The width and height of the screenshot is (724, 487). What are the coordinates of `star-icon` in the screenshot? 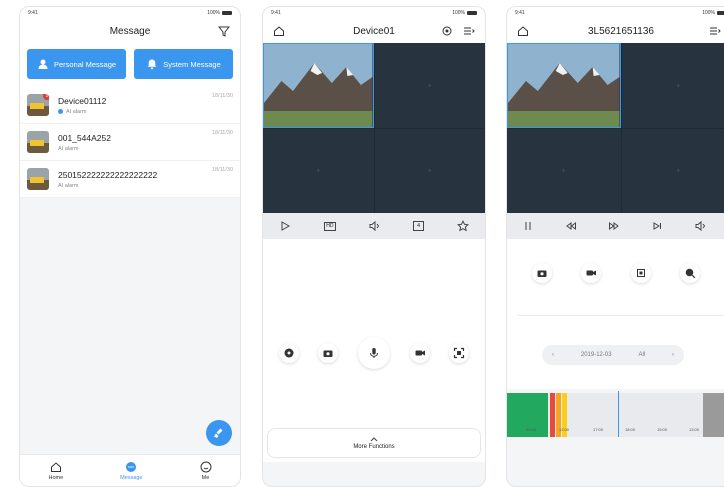 It's located at (462, 226).